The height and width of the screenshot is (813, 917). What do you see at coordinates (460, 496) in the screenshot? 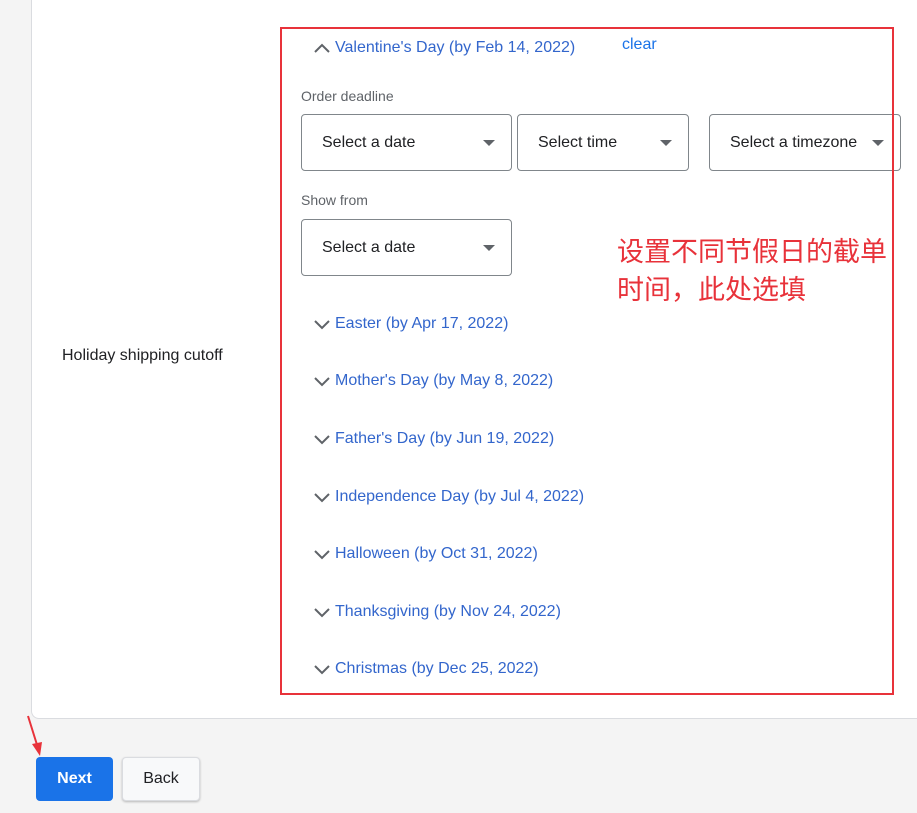
I see `holiday-label: Independence Day (by Jul 4, 2022)` at bounding box center [460, 496].